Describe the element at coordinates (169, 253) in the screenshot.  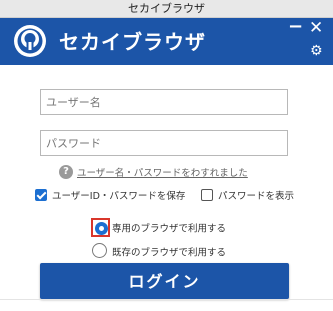
I see `existing-browser-label: 既存のブラウザで利用する` at that location.